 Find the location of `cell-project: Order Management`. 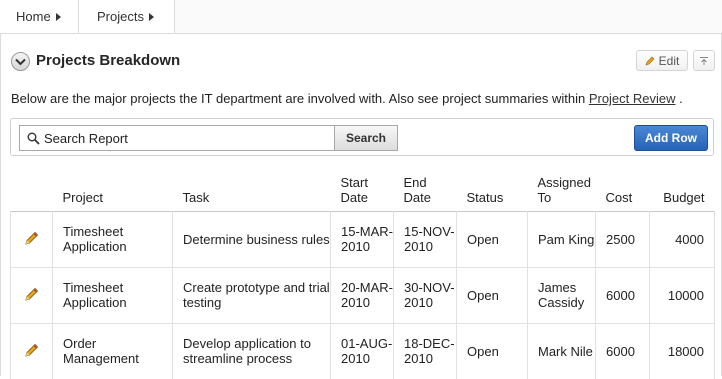

cell-project: Order Management is located at coordinates (112, 350).